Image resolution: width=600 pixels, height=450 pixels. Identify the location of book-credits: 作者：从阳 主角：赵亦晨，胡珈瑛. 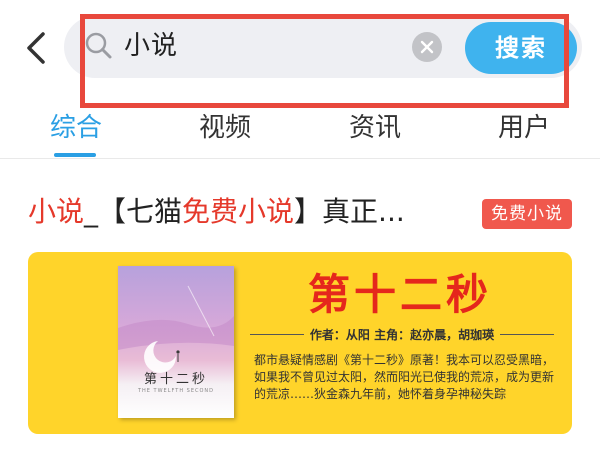
(402, 334).